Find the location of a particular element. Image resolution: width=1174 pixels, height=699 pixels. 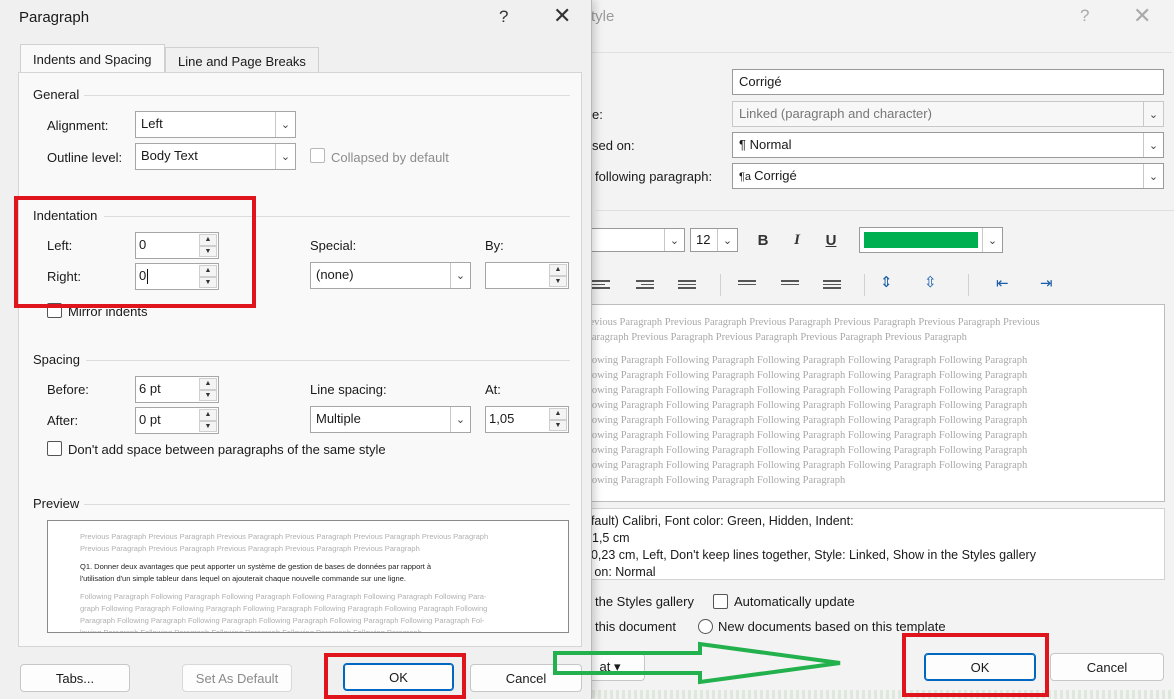

spacing-before-label: Before: is located at coordinates (68, 389).